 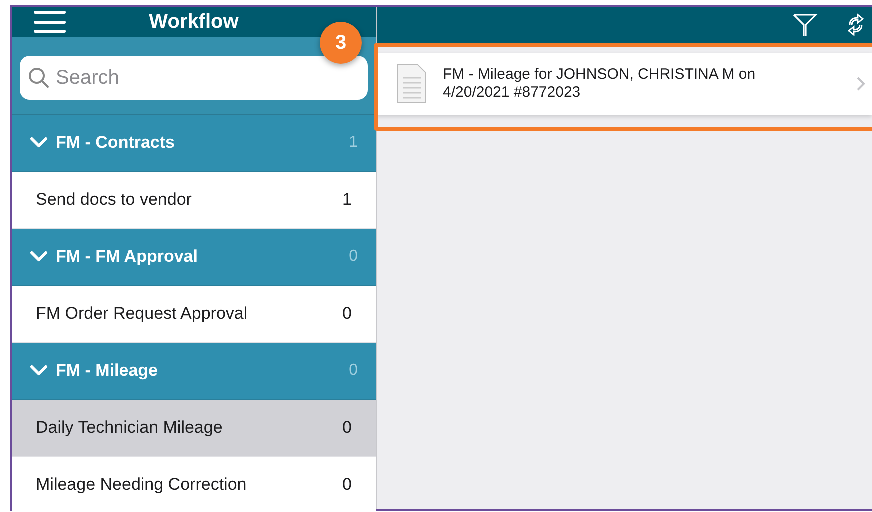 I want to click on group-count: 1, so click(x=353, y=143).